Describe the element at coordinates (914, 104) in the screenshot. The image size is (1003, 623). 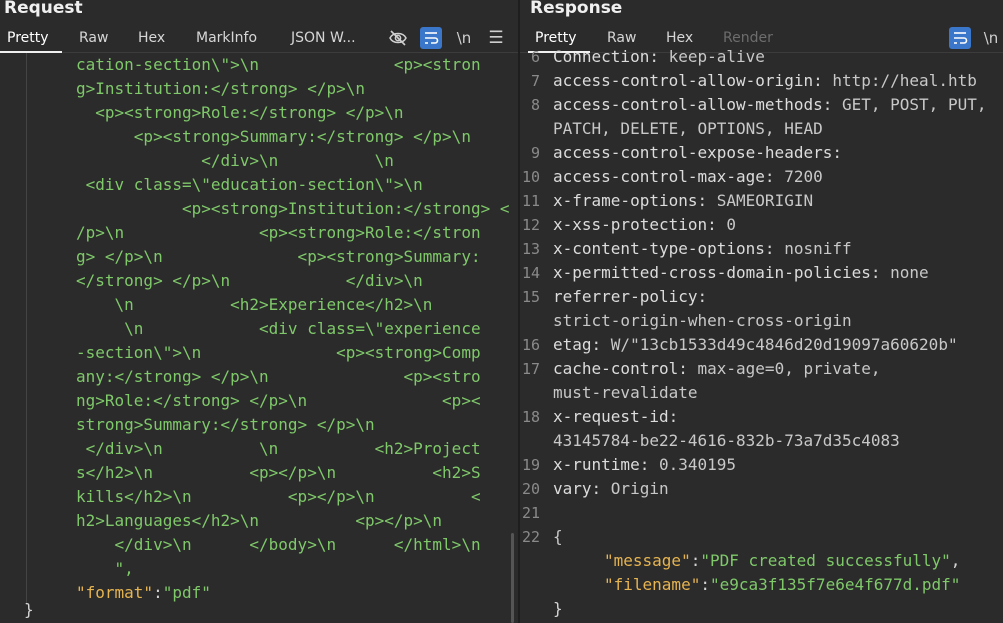
I see `header-value: GET, POST, PUT,` at that location.